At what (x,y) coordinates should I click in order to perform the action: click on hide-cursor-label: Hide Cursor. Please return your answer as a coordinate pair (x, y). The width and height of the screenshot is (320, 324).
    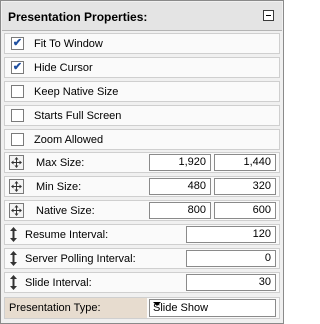
    Looking at the image, I should click on (63, 68).